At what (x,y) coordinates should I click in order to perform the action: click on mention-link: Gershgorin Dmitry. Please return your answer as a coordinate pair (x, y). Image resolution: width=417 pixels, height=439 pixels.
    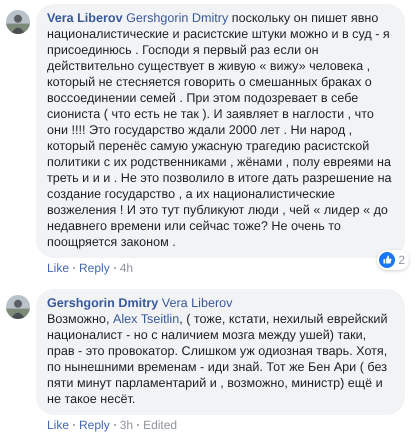
    Looking at the image, I should click on (177, 18).